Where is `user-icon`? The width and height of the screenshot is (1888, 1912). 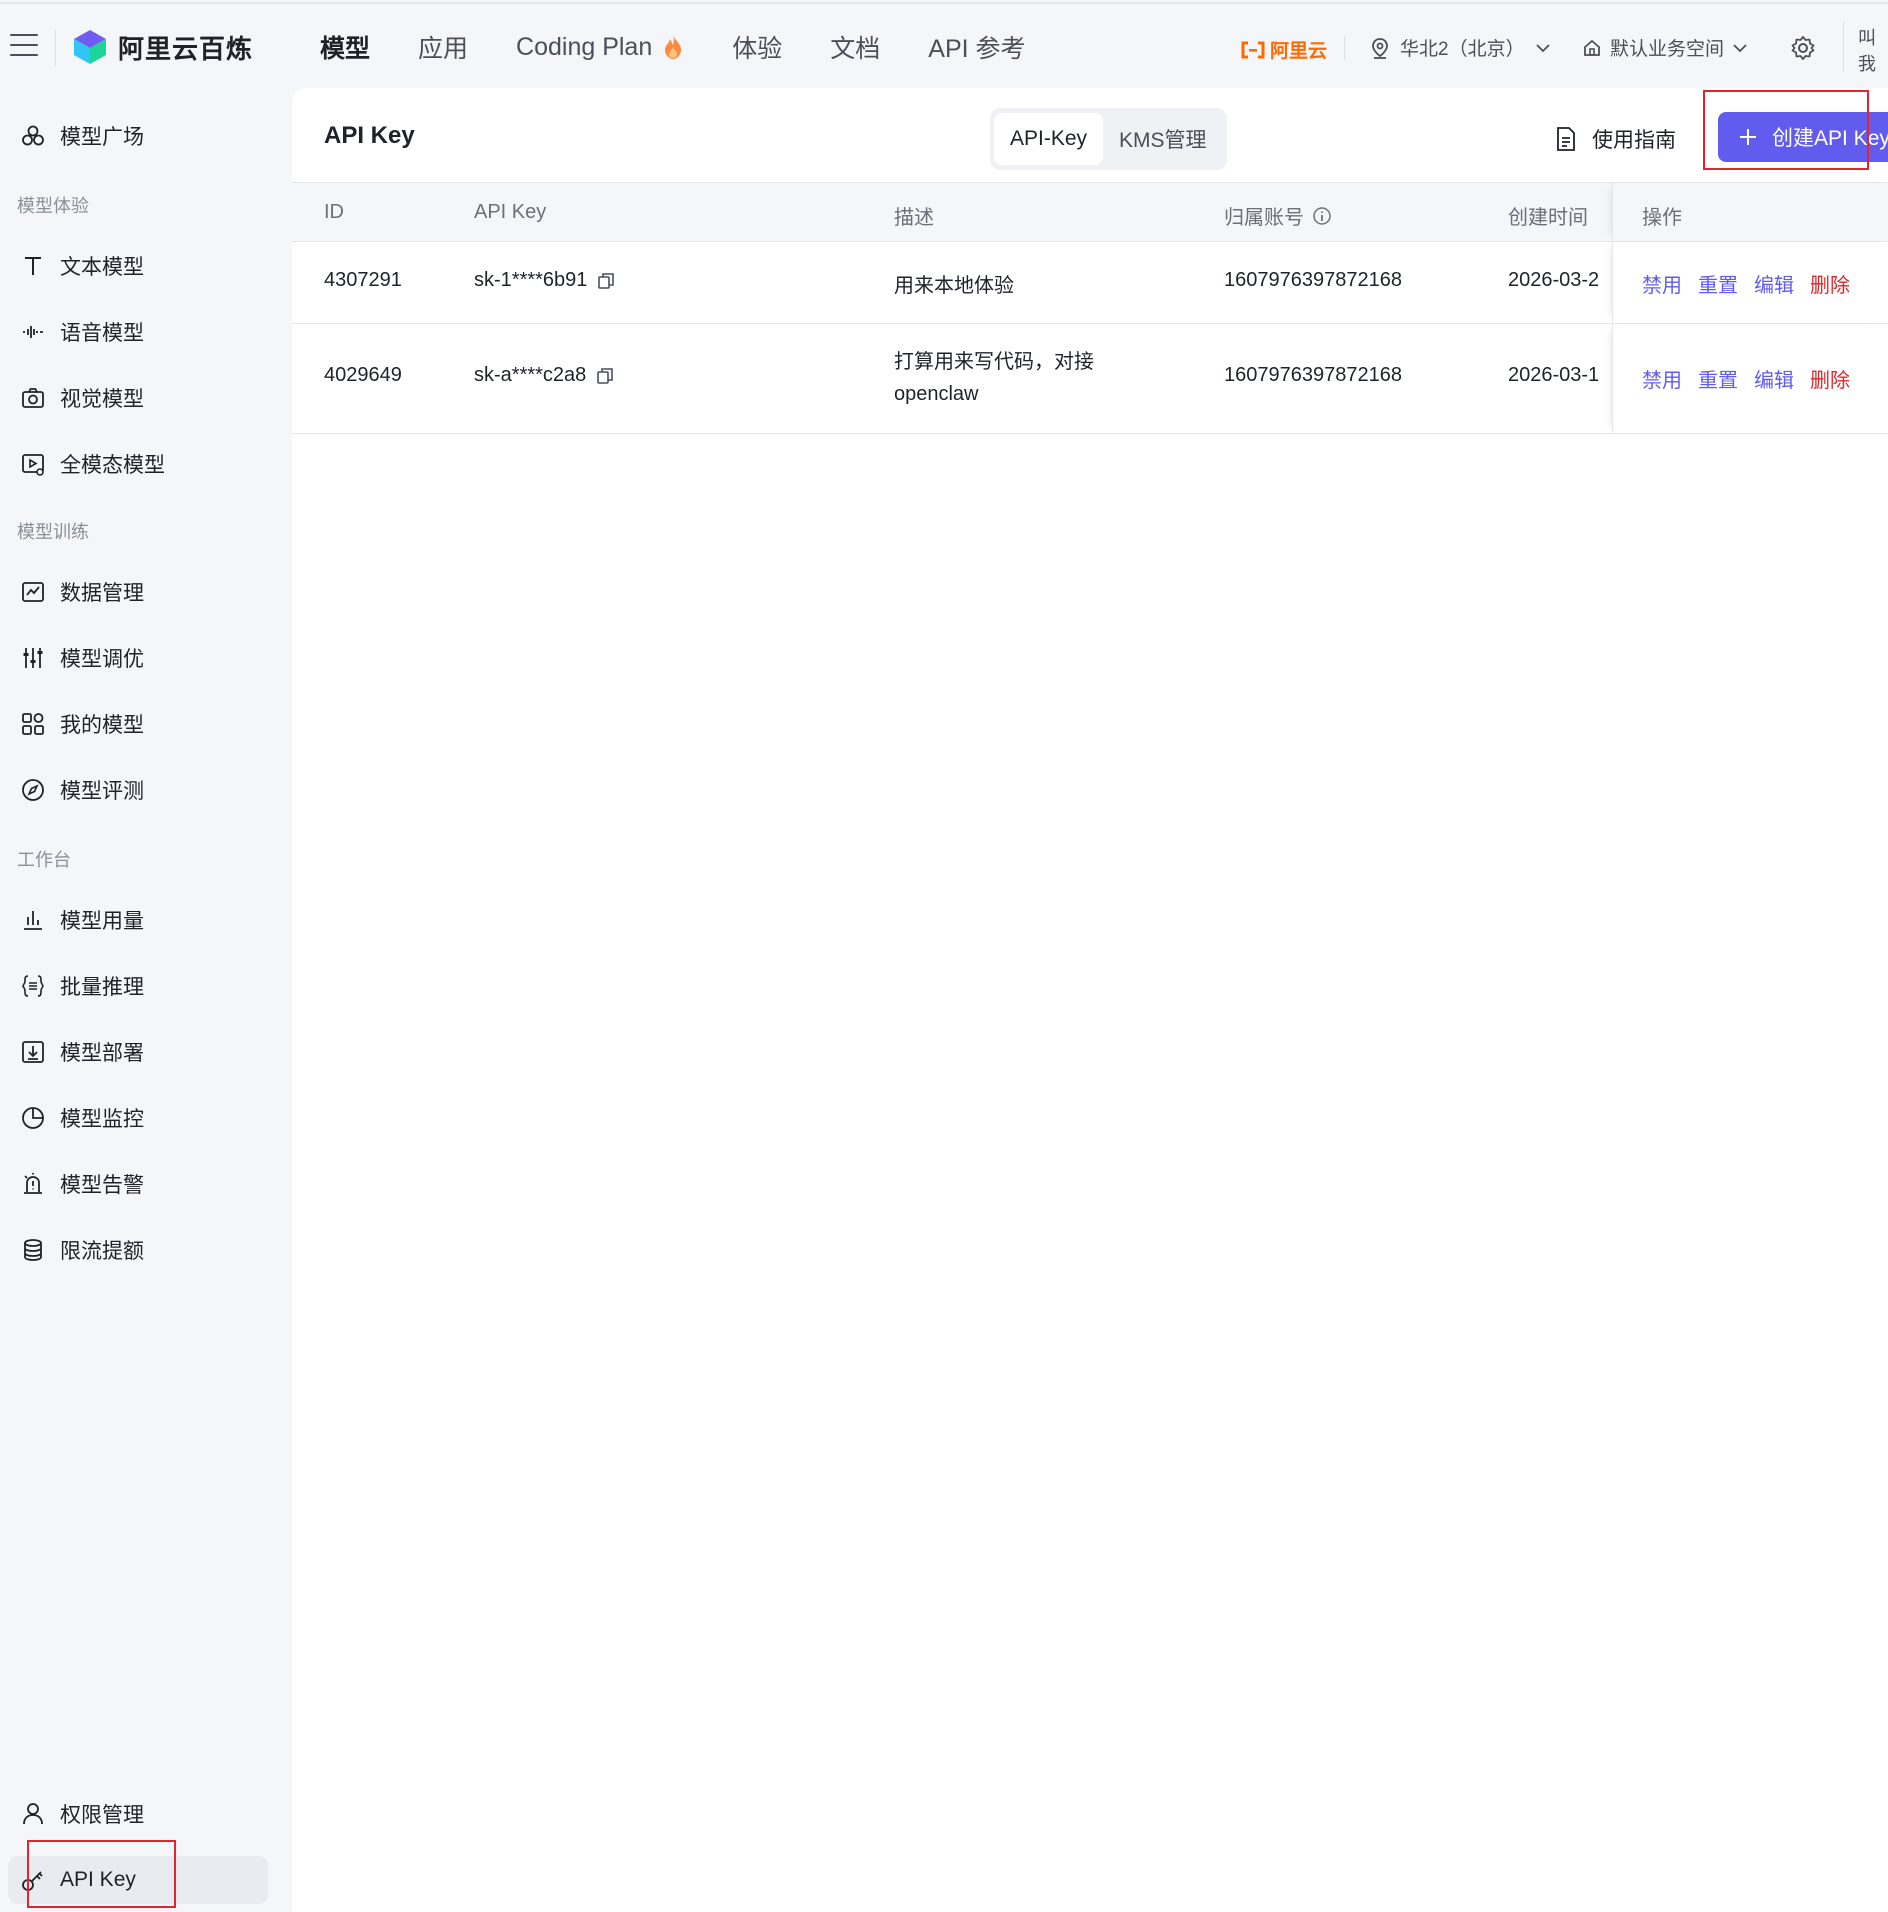 user-icon is located at coordinates (33, 1814).